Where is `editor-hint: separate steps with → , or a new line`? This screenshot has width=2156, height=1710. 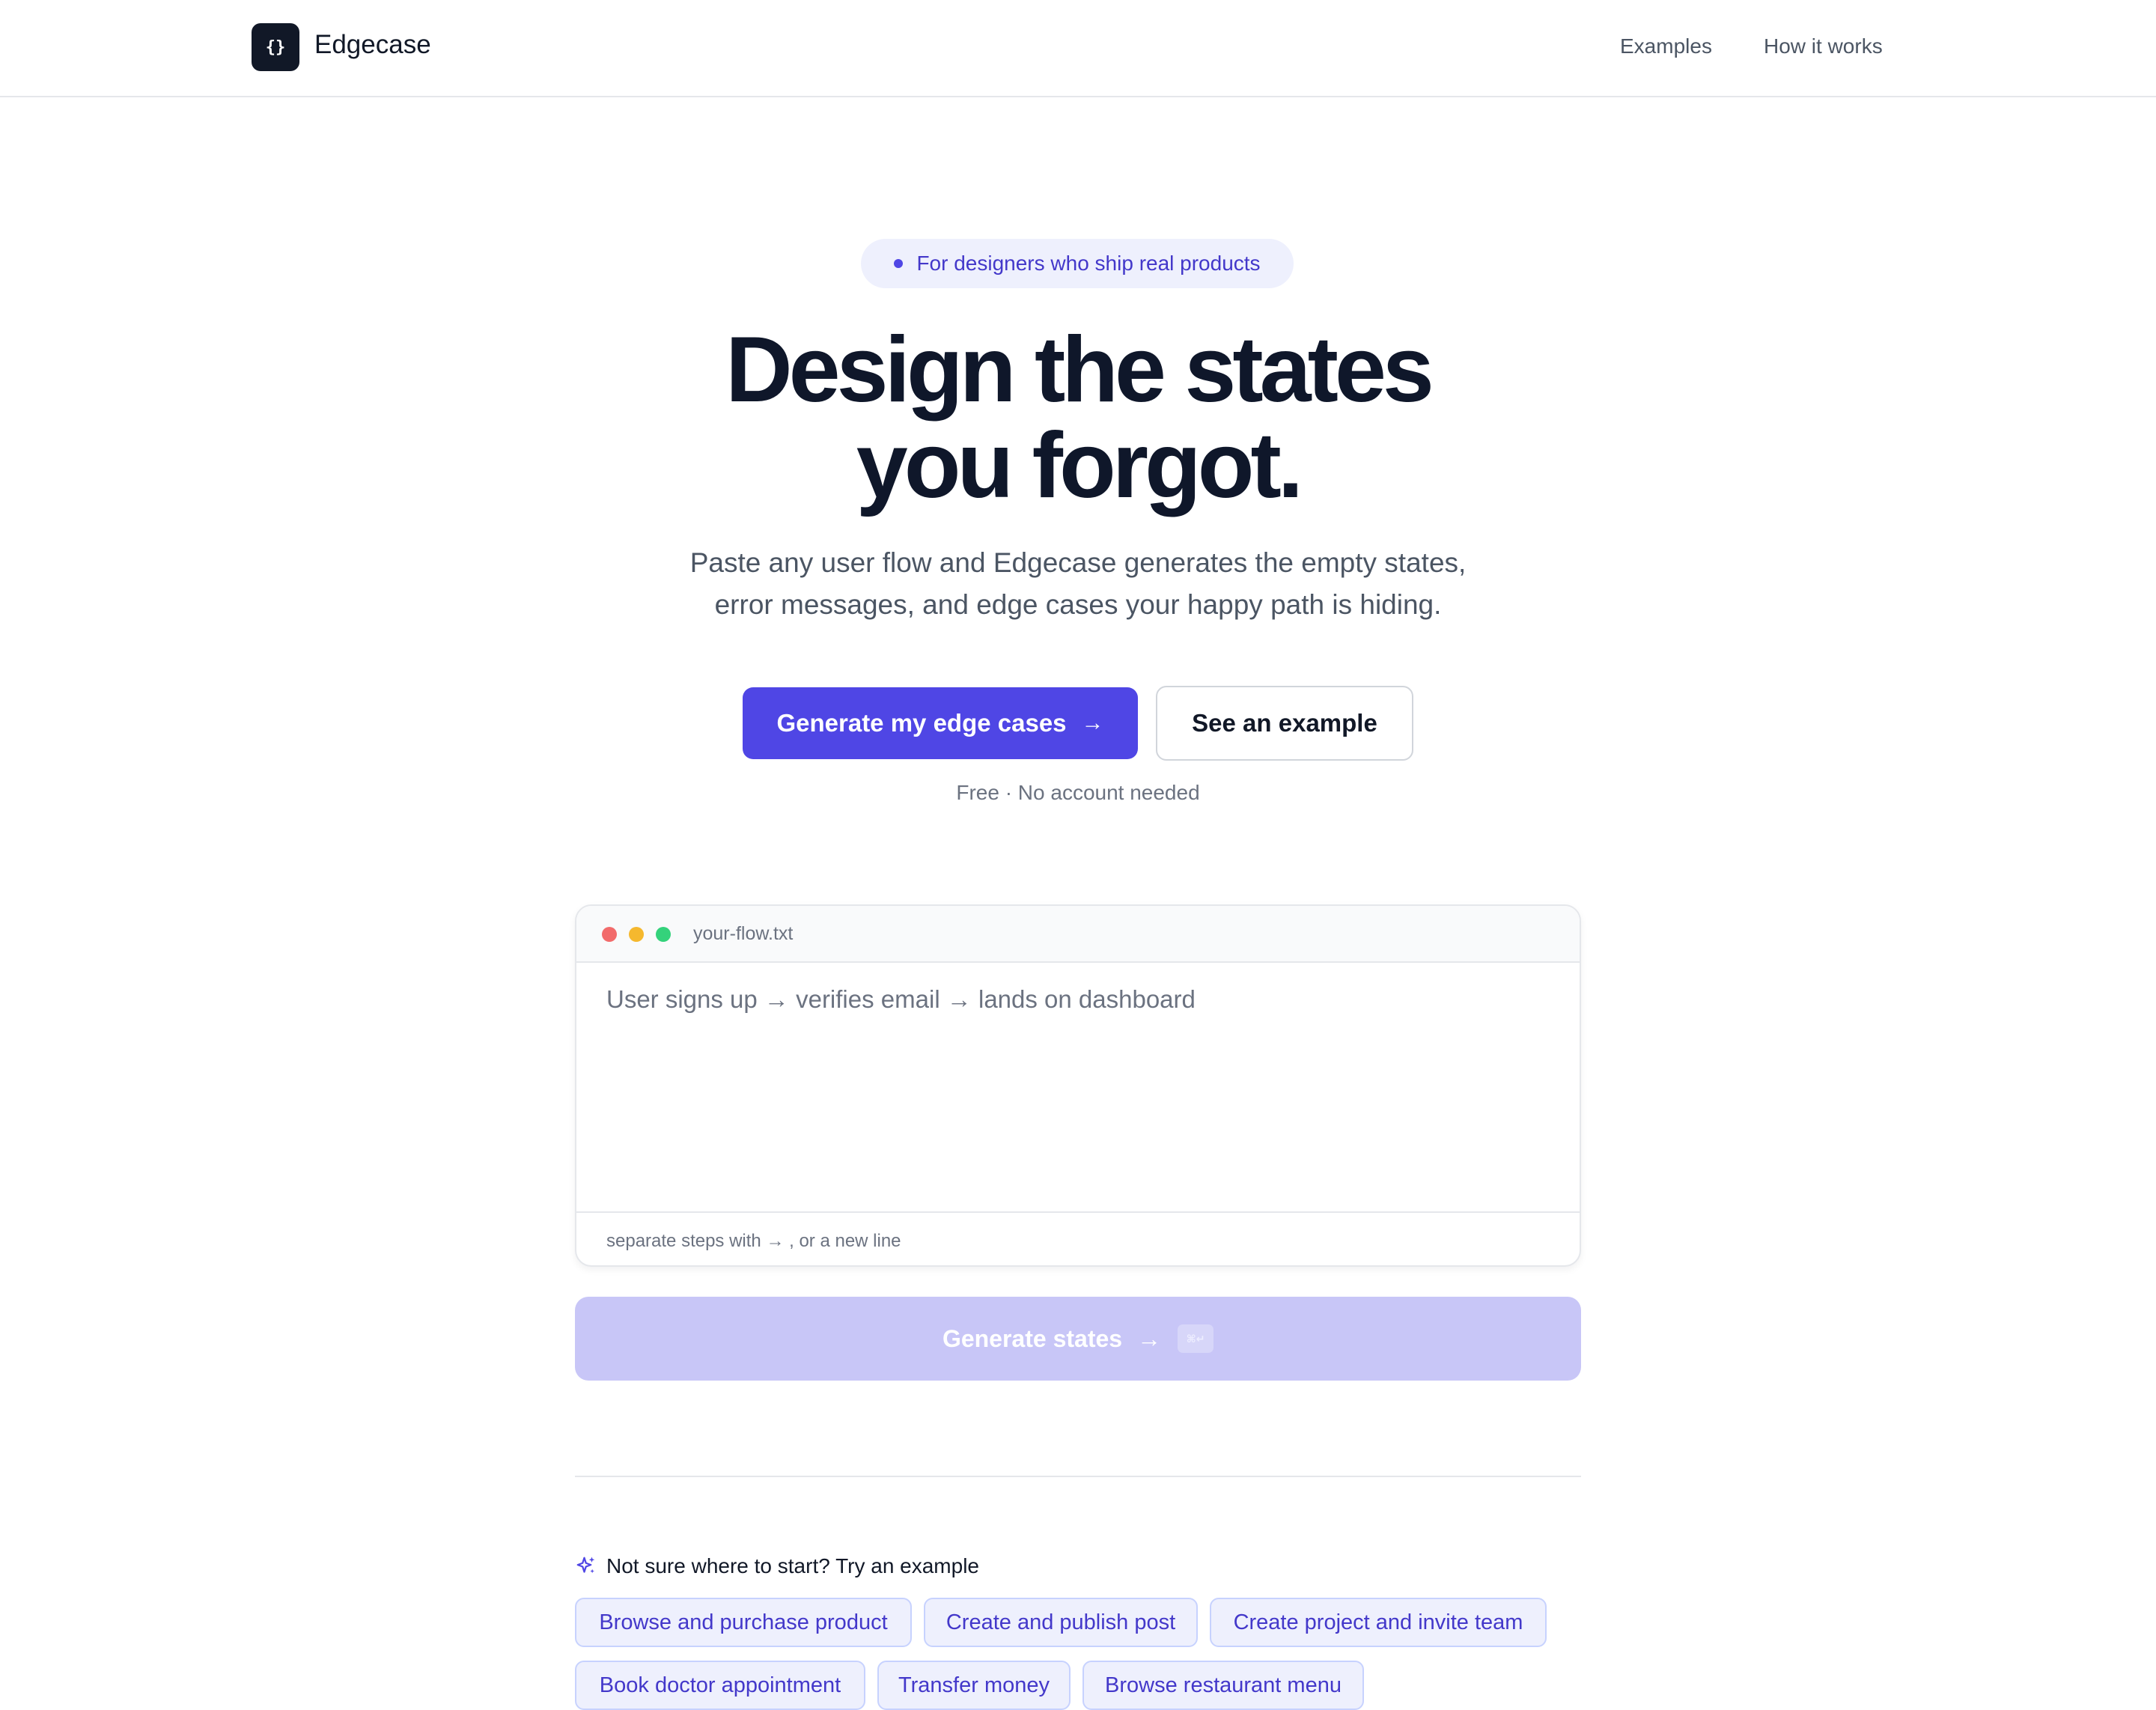 editor-hint: separate steps with → , or a new line is located at coordinates (753, 1241).